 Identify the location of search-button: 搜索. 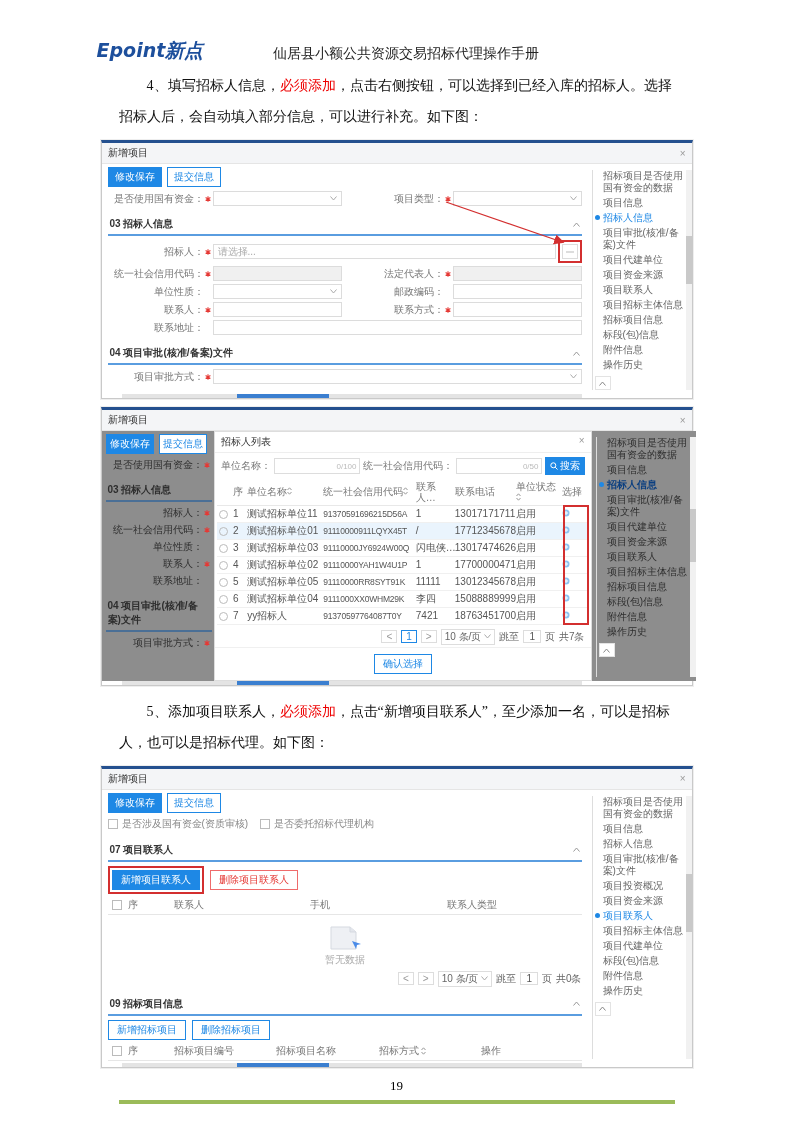
(564, 466).